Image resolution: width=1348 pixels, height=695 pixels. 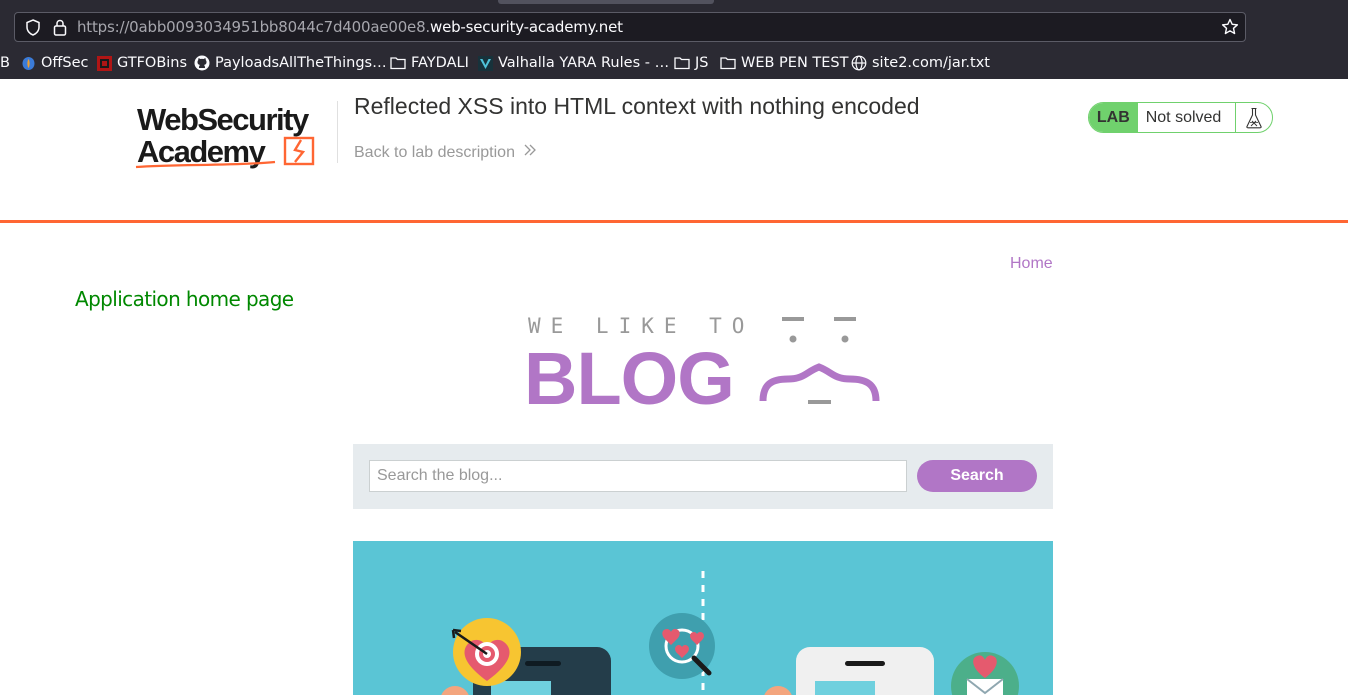 I want to click on home-link: Home, so click(x=1031, y=264).